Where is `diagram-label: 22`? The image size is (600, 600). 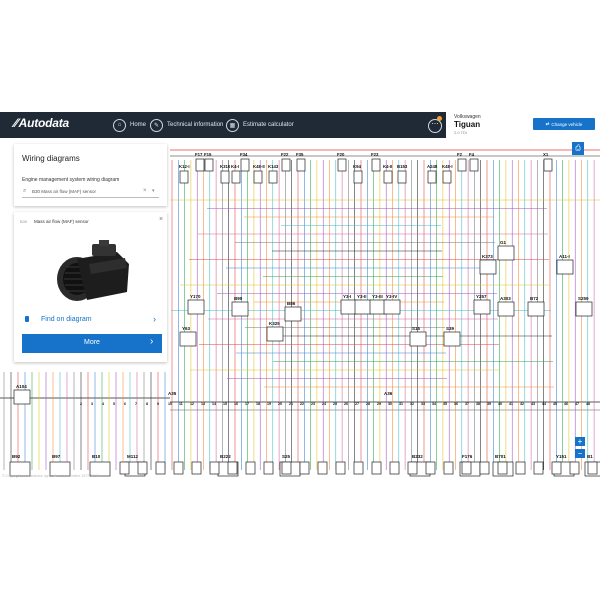
diagram-label: 22 is located at coordinates (302, 404).